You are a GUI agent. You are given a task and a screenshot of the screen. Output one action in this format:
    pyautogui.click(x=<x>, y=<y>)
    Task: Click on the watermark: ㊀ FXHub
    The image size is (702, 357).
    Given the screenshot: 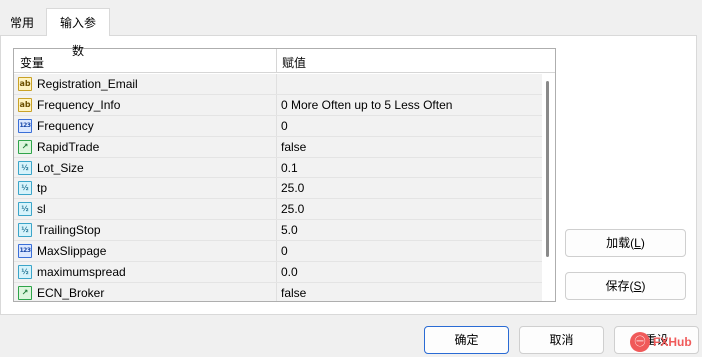 What is the action you would take?
    pyautogui.click(x=666, y=342)
    